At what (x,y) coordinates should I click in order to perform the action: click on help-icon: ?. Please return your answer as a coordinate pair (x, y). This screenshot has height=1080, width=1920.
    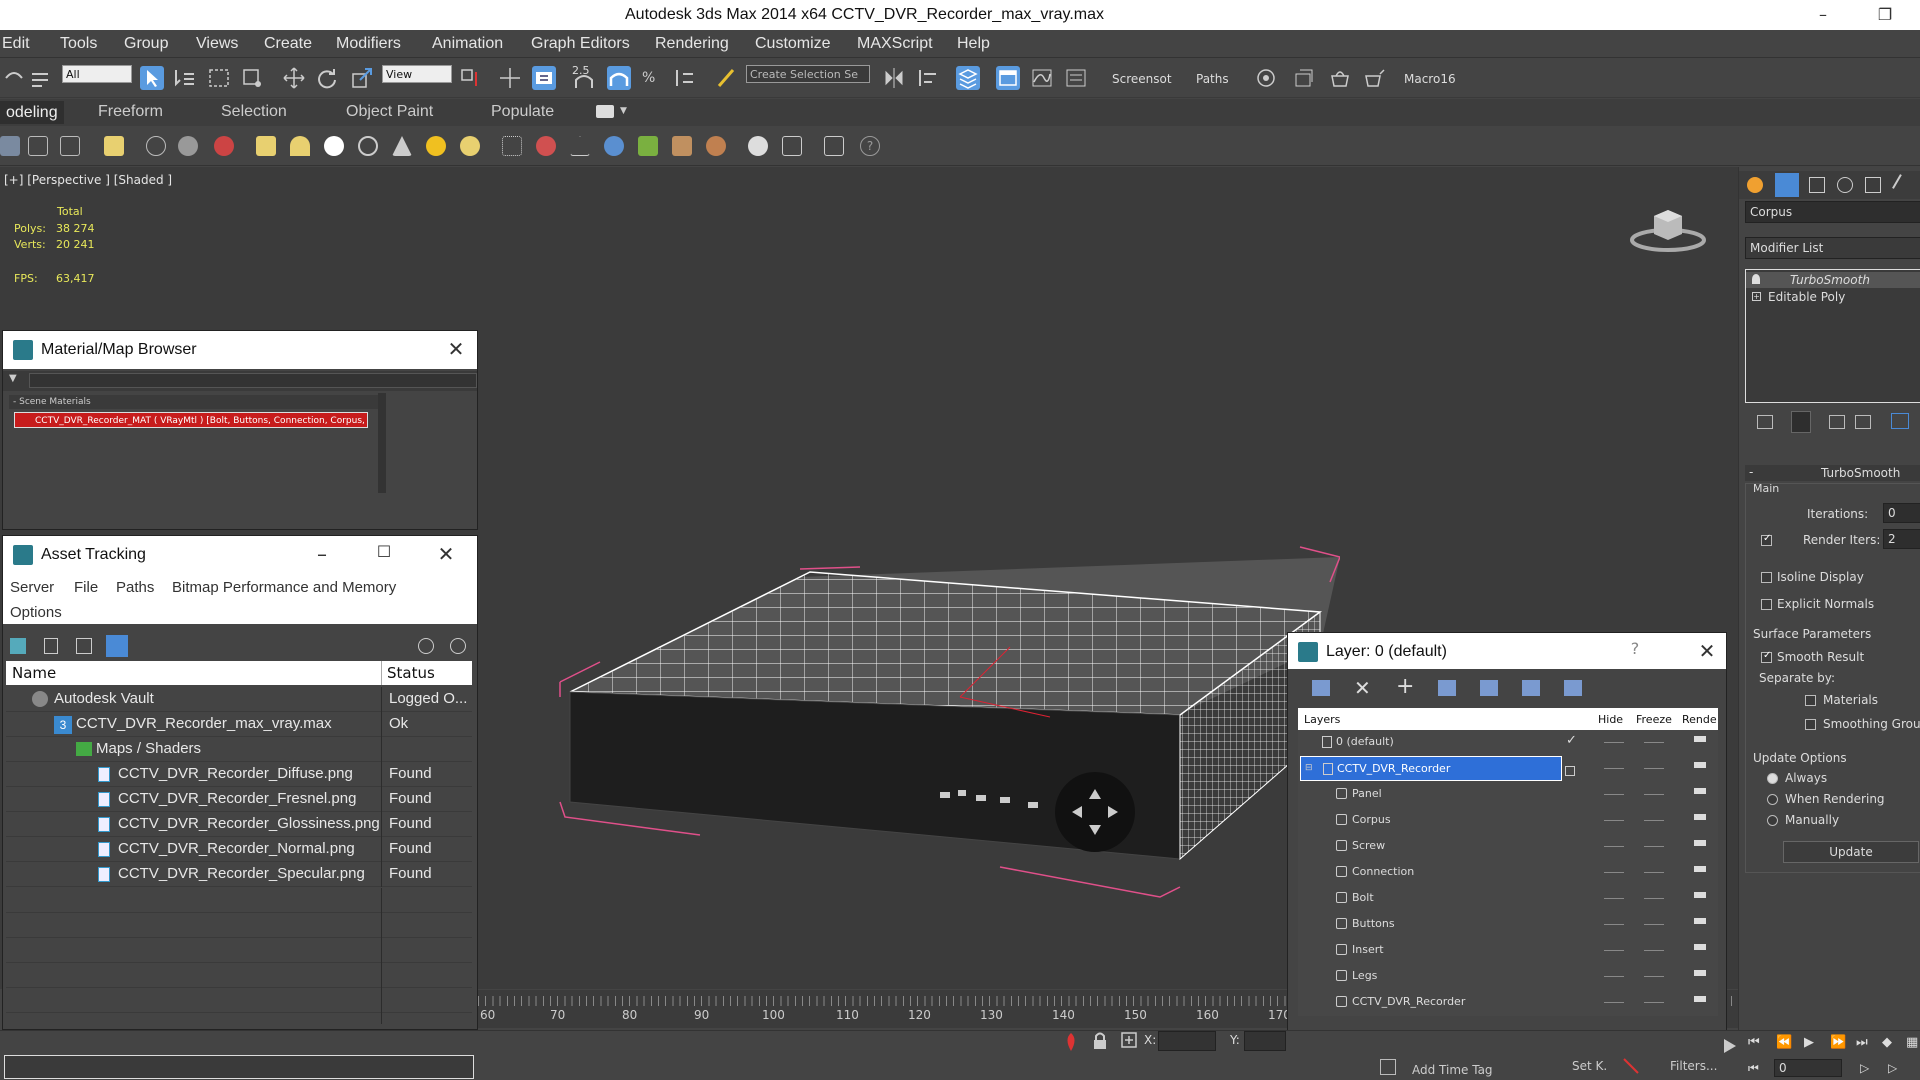
    Looking at the image, I should click on (870, 146).